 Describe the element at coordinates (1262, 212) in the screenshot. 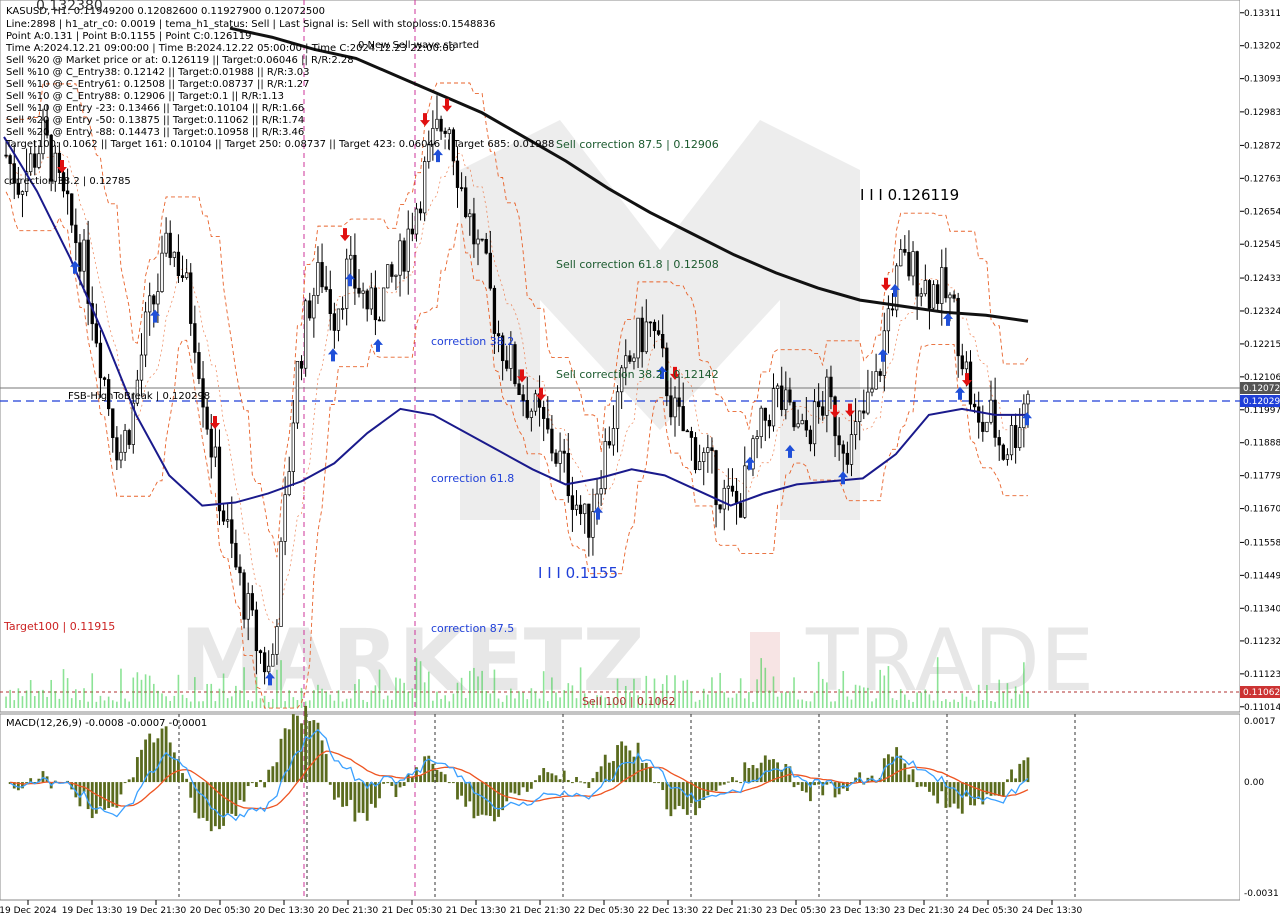

I see `price-tick-label: 0.12654` at that location.